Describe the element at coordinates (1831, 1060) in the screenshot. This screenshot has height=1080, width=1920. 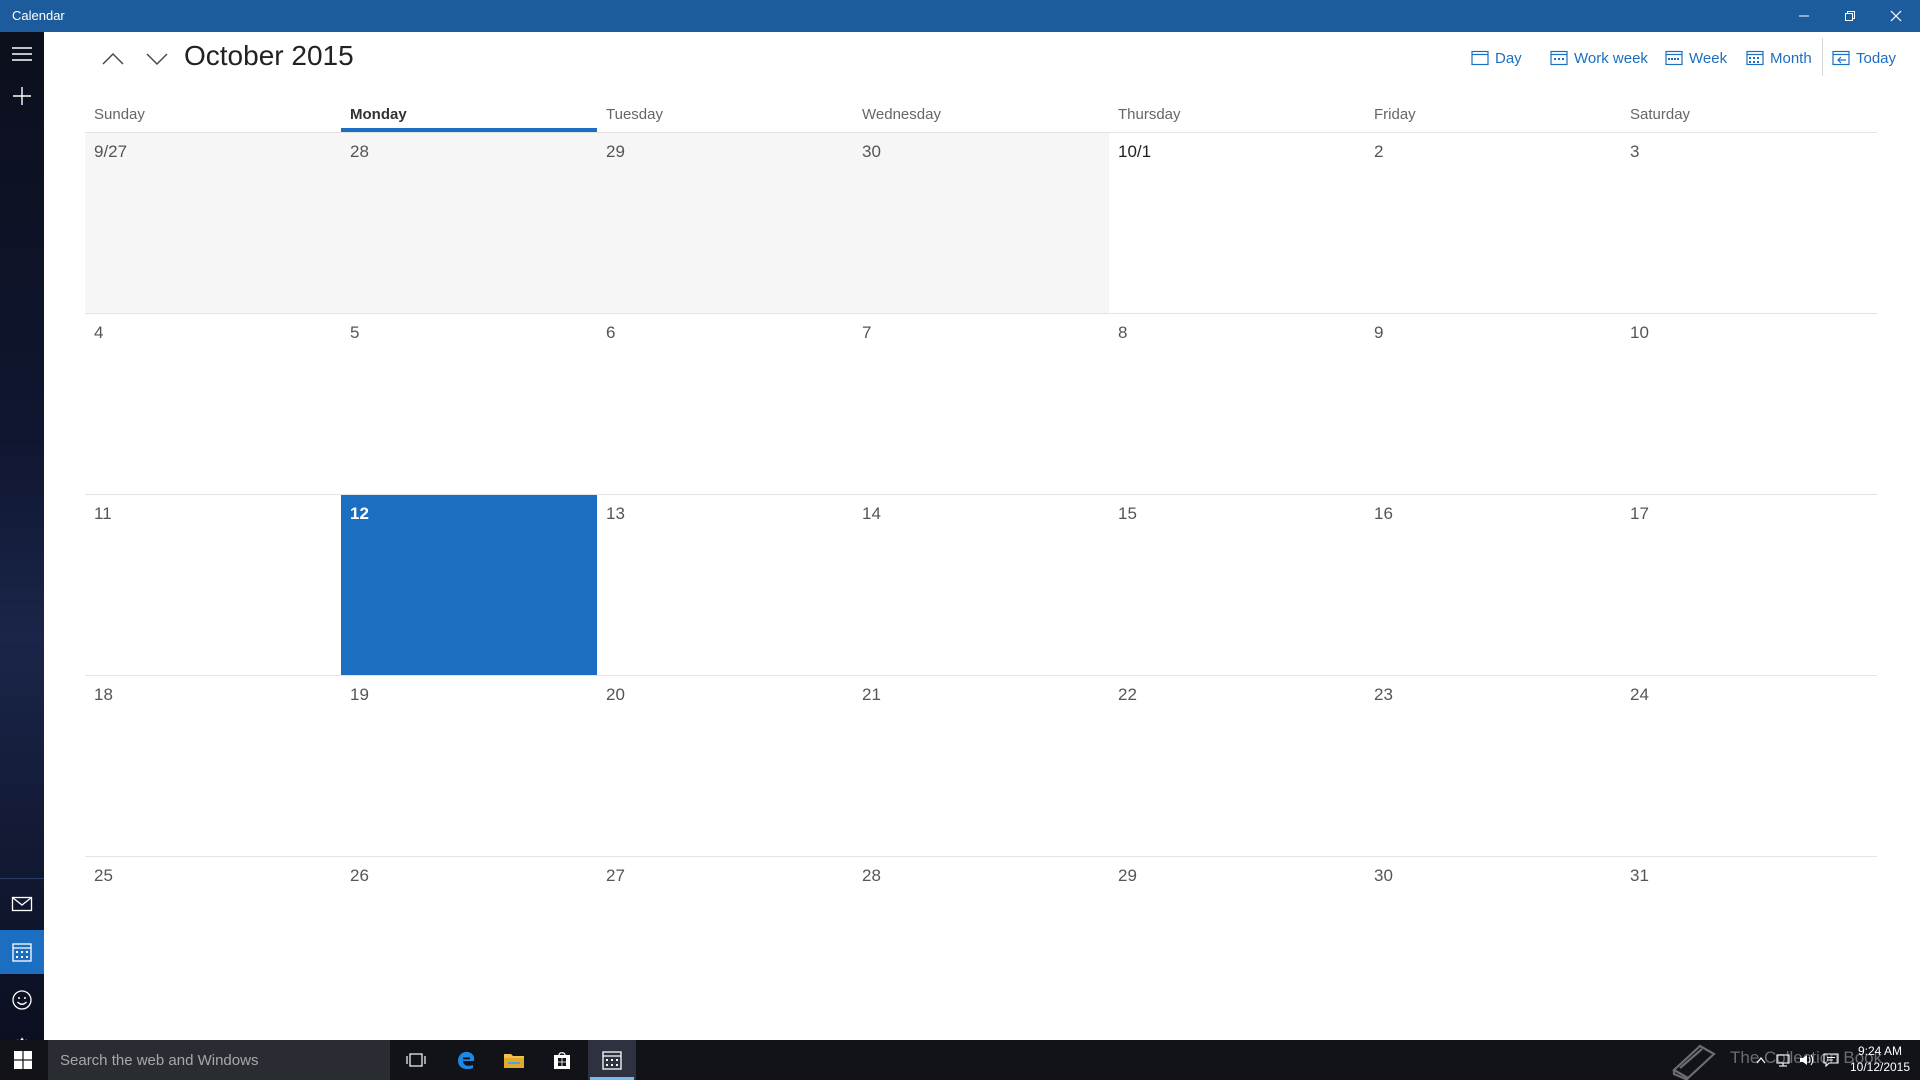
I see `notifications-button` at that location.